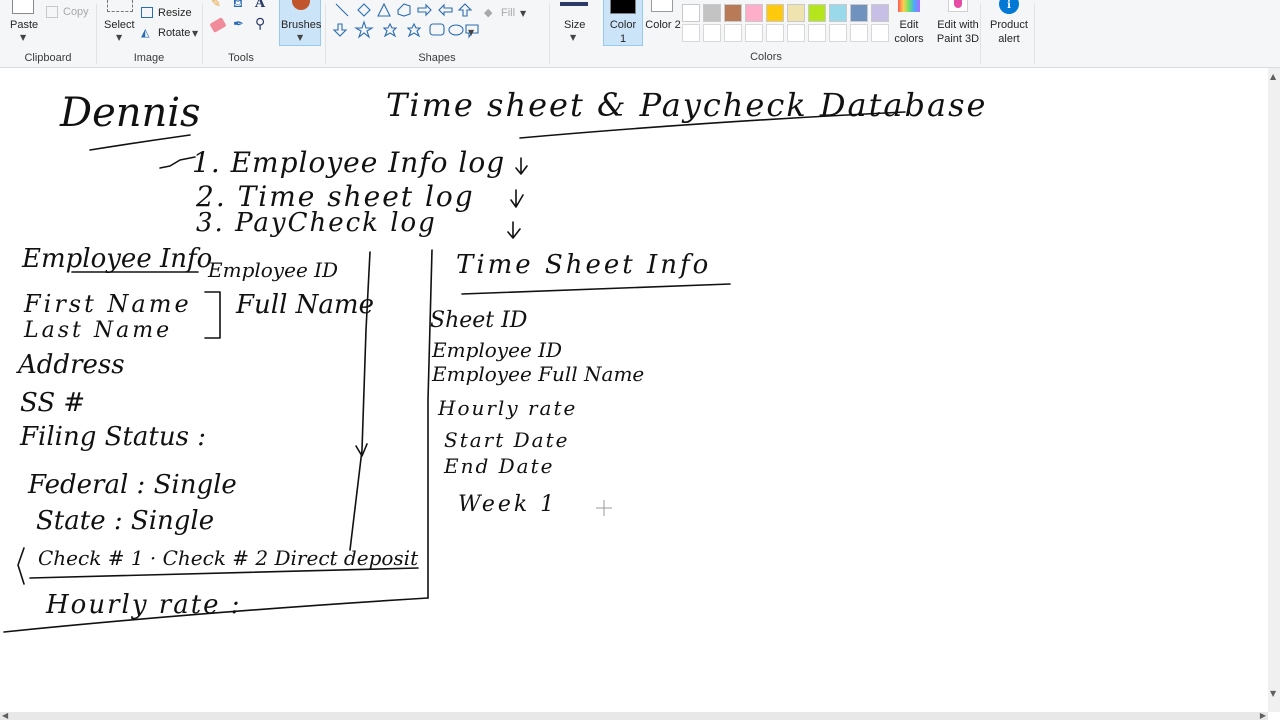 This screenshot has width=1280, height=720. I want to click on size-button: Size ▼, so click(573, 25).